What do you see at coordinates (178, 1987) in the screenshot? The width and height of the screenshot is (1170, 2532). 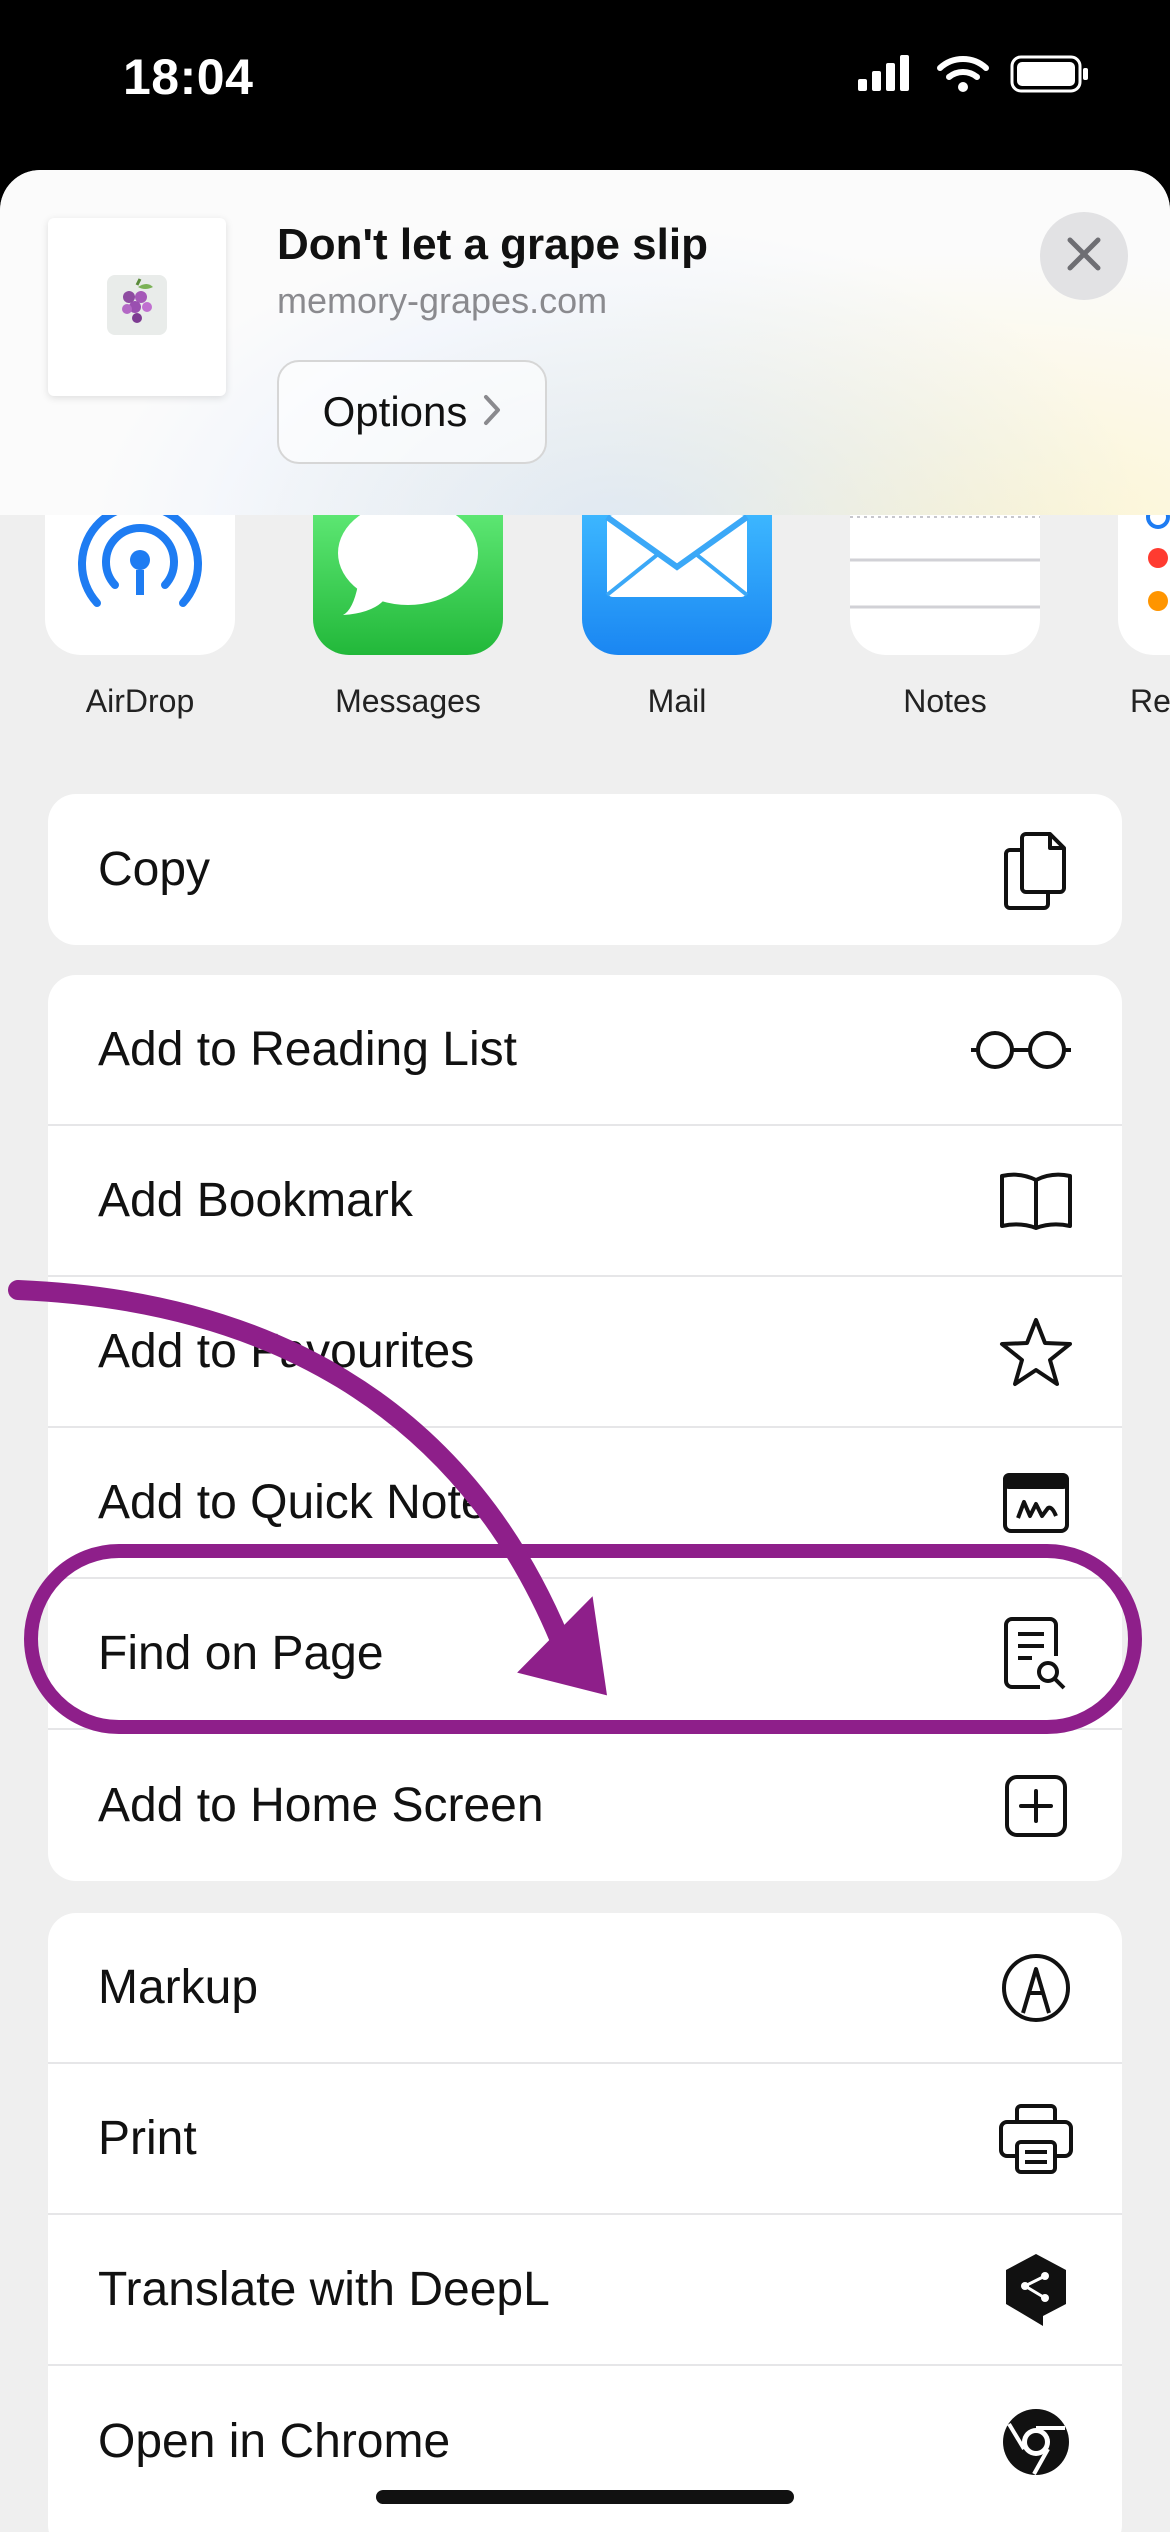 I see `action-label: Markup` at bounding box center [178, 1987].